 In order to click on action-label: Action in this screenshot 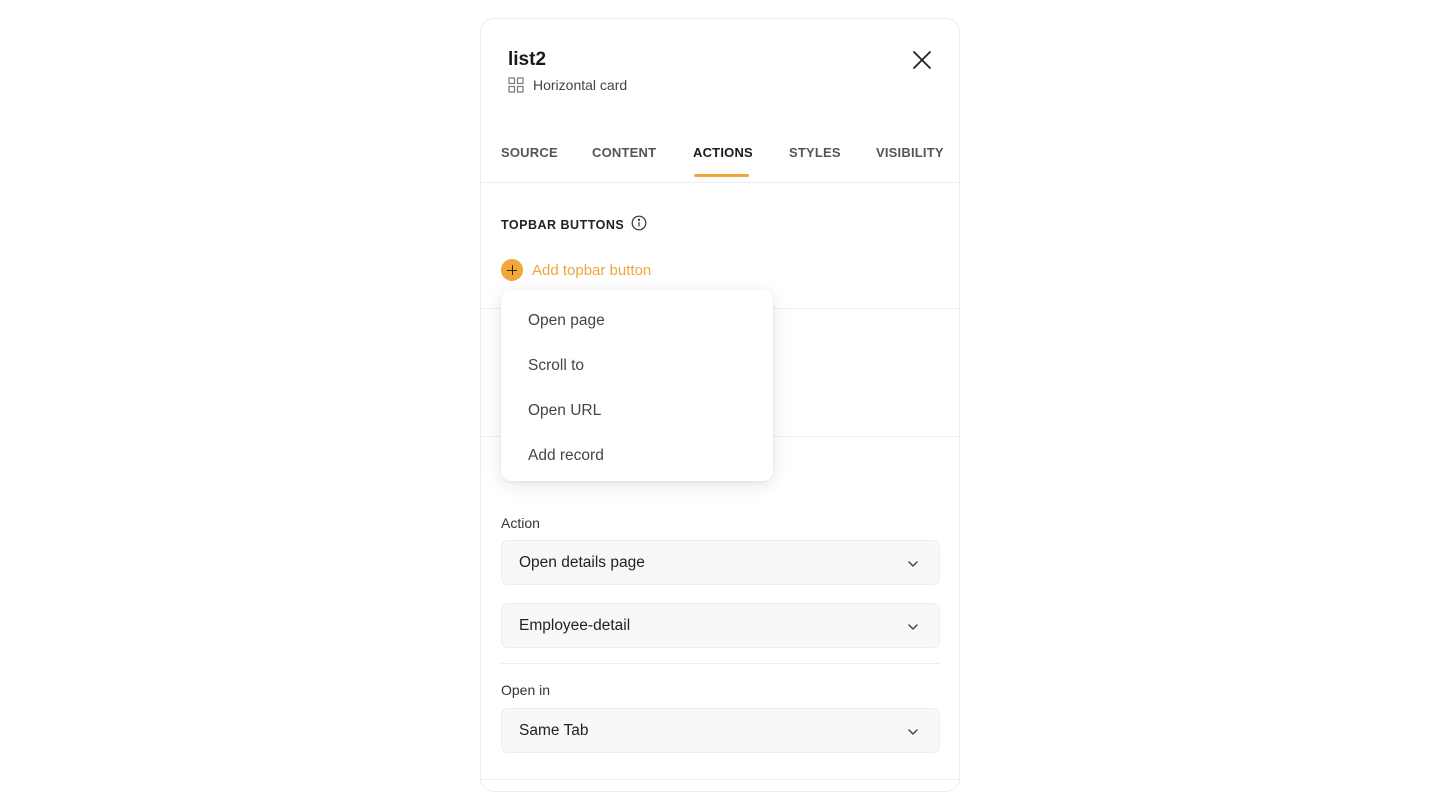, I will do `click(520, 523)`.